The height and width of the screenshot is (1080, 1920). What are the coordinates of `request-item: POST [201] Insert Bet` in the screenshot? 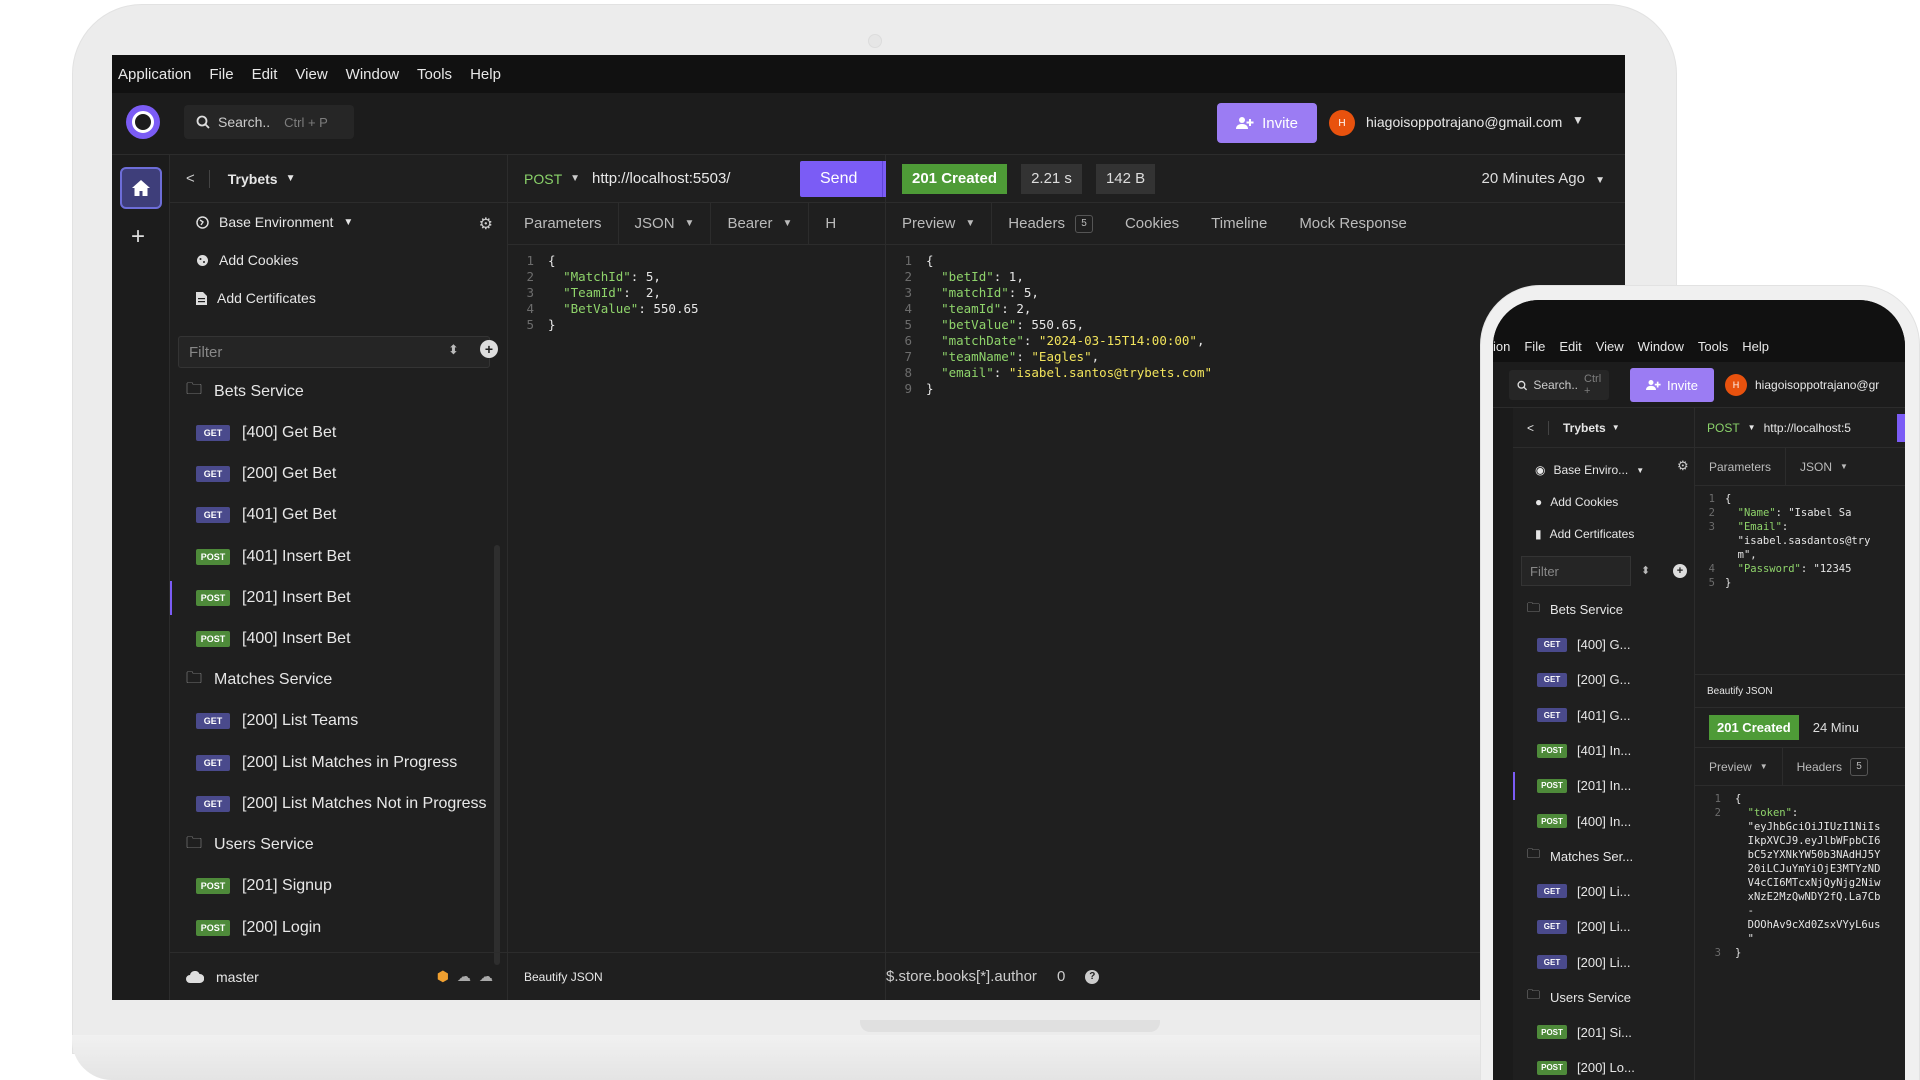 It's located at (331, 597).